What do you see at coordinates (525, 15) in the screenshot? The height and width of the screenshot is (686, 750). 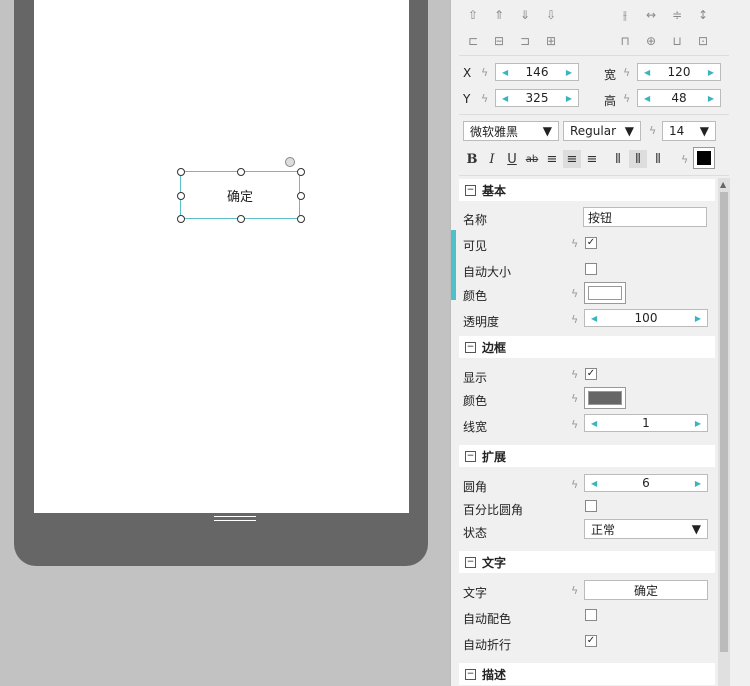 I see `arrow-down-icon: ⇓` at bounding box center [525, 15].